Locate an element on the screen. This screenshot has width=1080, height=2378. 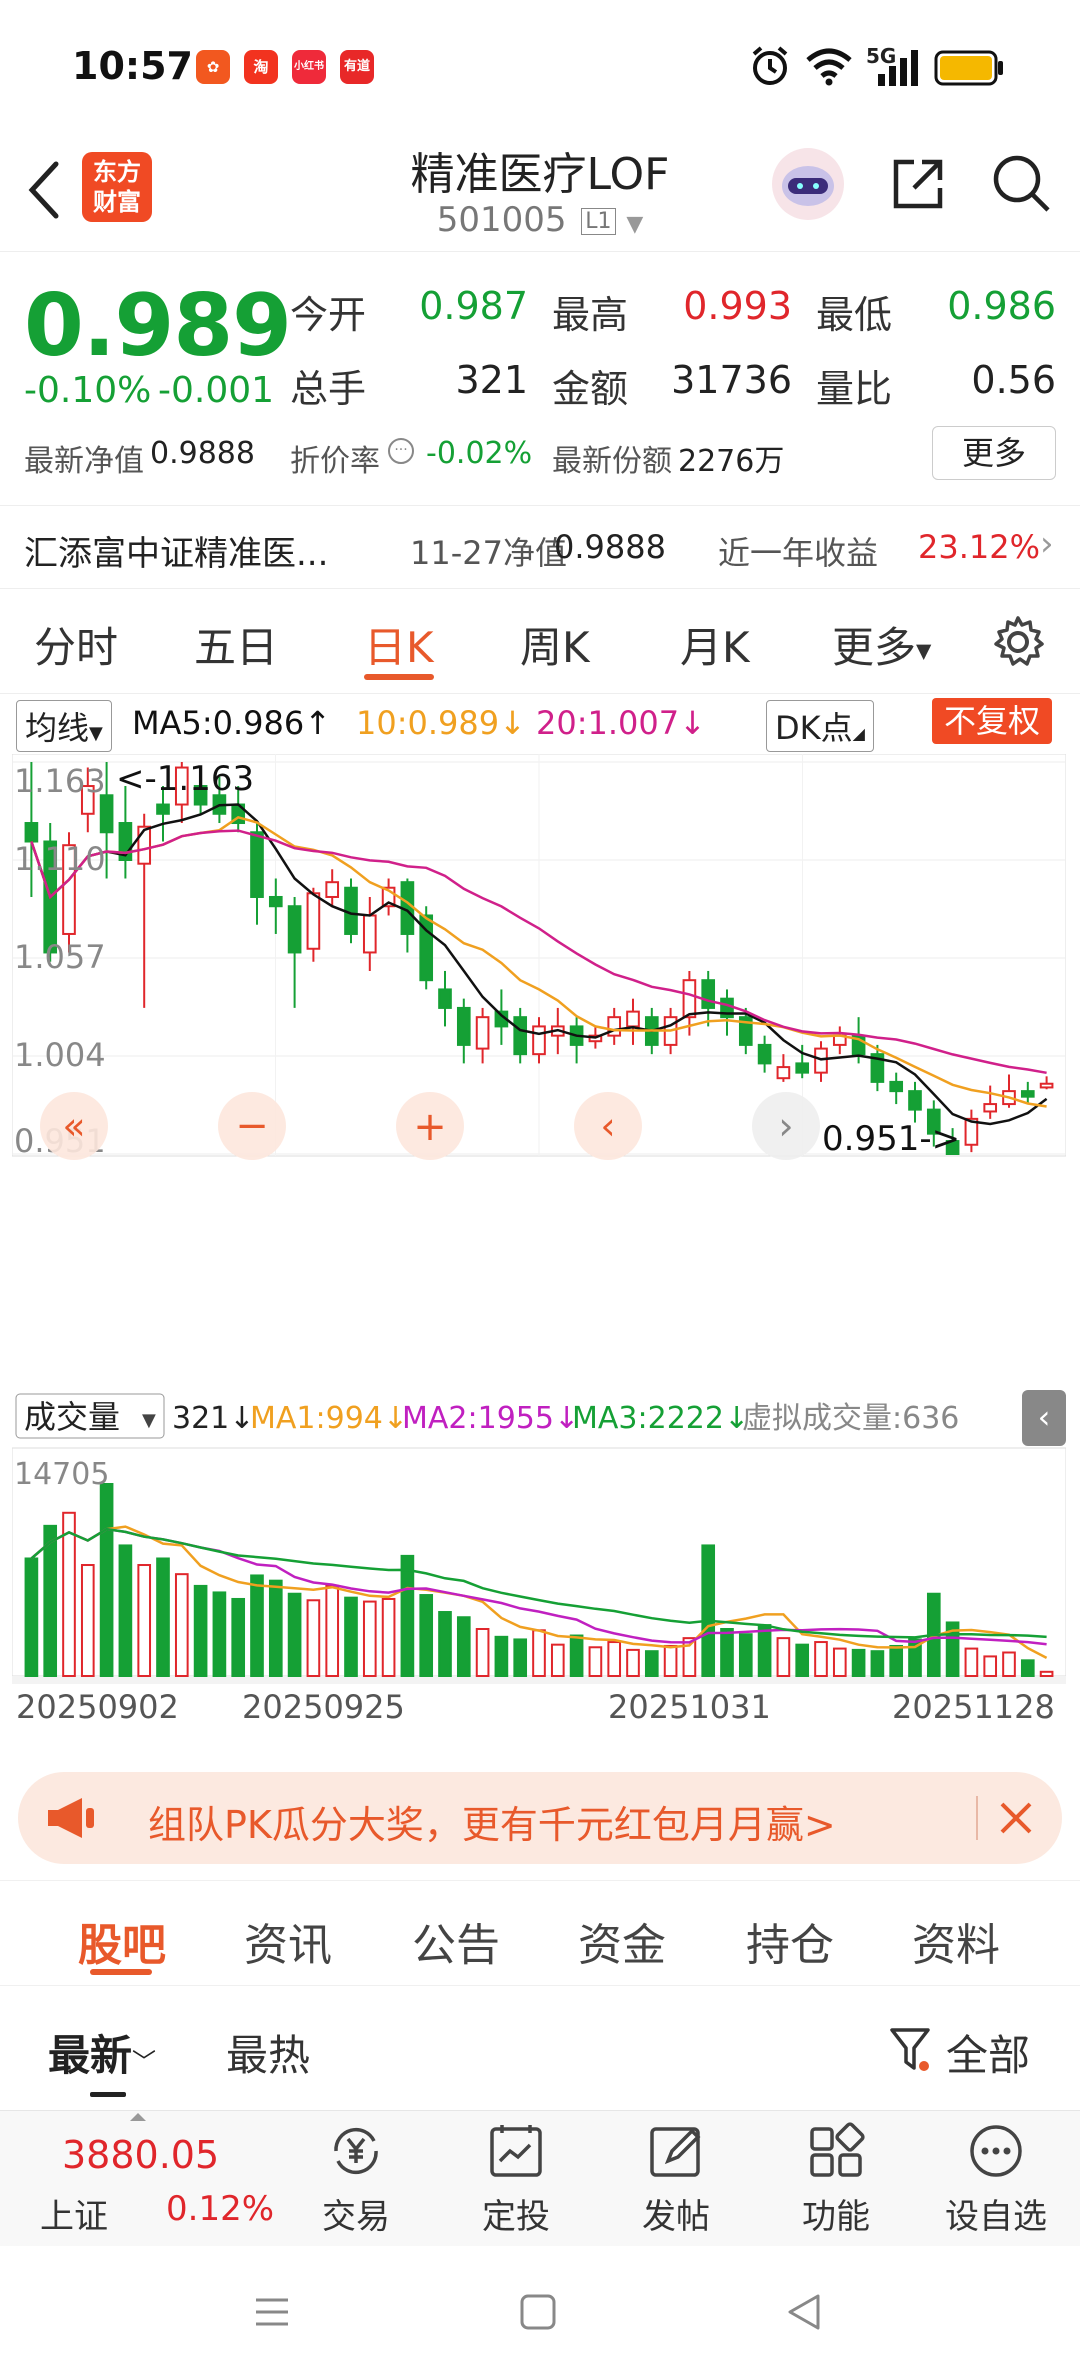
more-button: 更多 is located at coordinates (994, 453).